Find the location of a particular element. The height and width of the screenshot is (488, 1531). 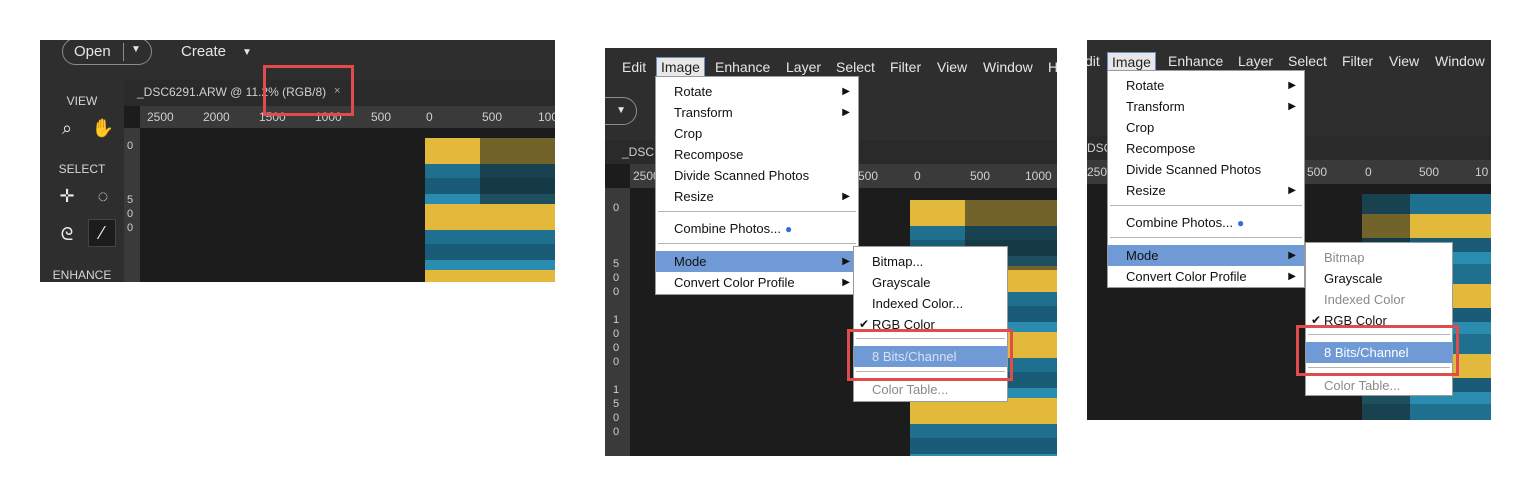

toolbox: VIEW ⌕ ✋ SELECT ✛ ◌ ᘓ ⁄ ENHANCE is located at coordinates (82, 181).